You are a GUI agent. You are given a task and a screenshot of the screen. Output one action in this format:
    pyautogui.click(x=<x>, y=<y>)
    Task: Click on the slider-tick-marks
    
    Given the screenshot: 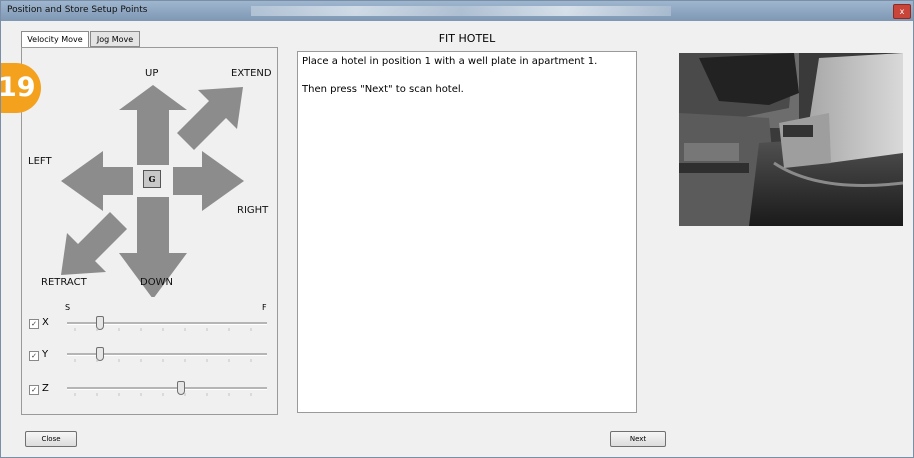 What is the action you would take?
    pyautogui.click(x=163, y=362)
    